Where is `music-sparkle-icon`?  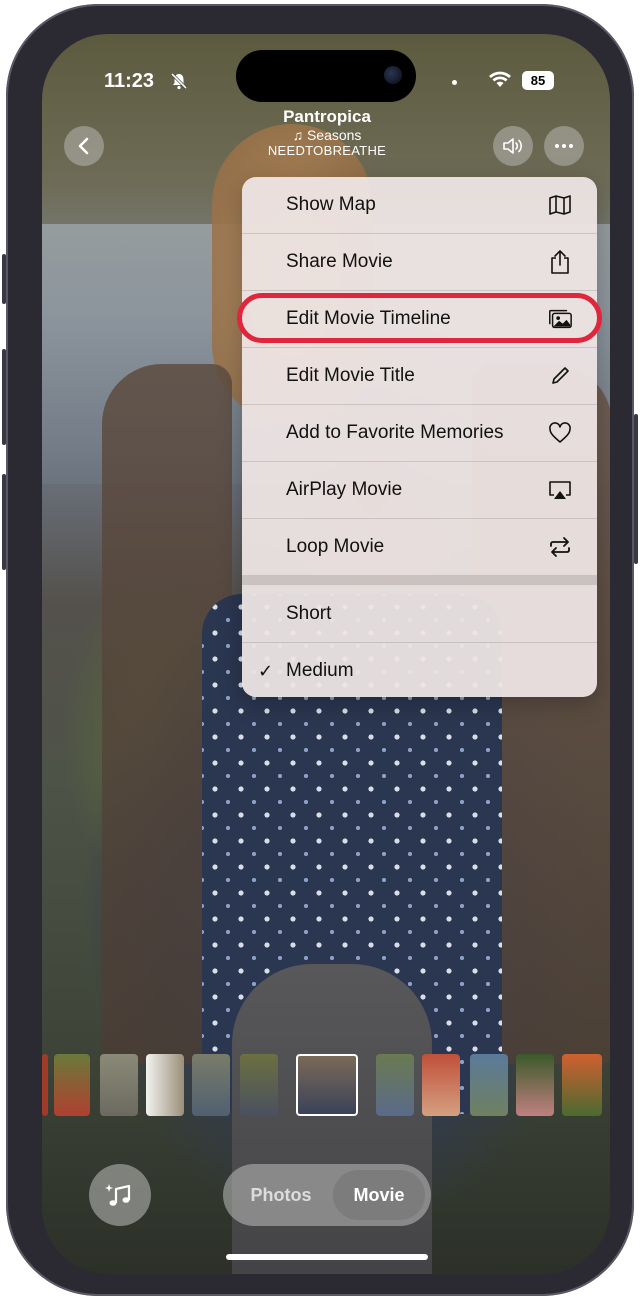
music-sparkle-icon is located at coordinates (118, 1195).